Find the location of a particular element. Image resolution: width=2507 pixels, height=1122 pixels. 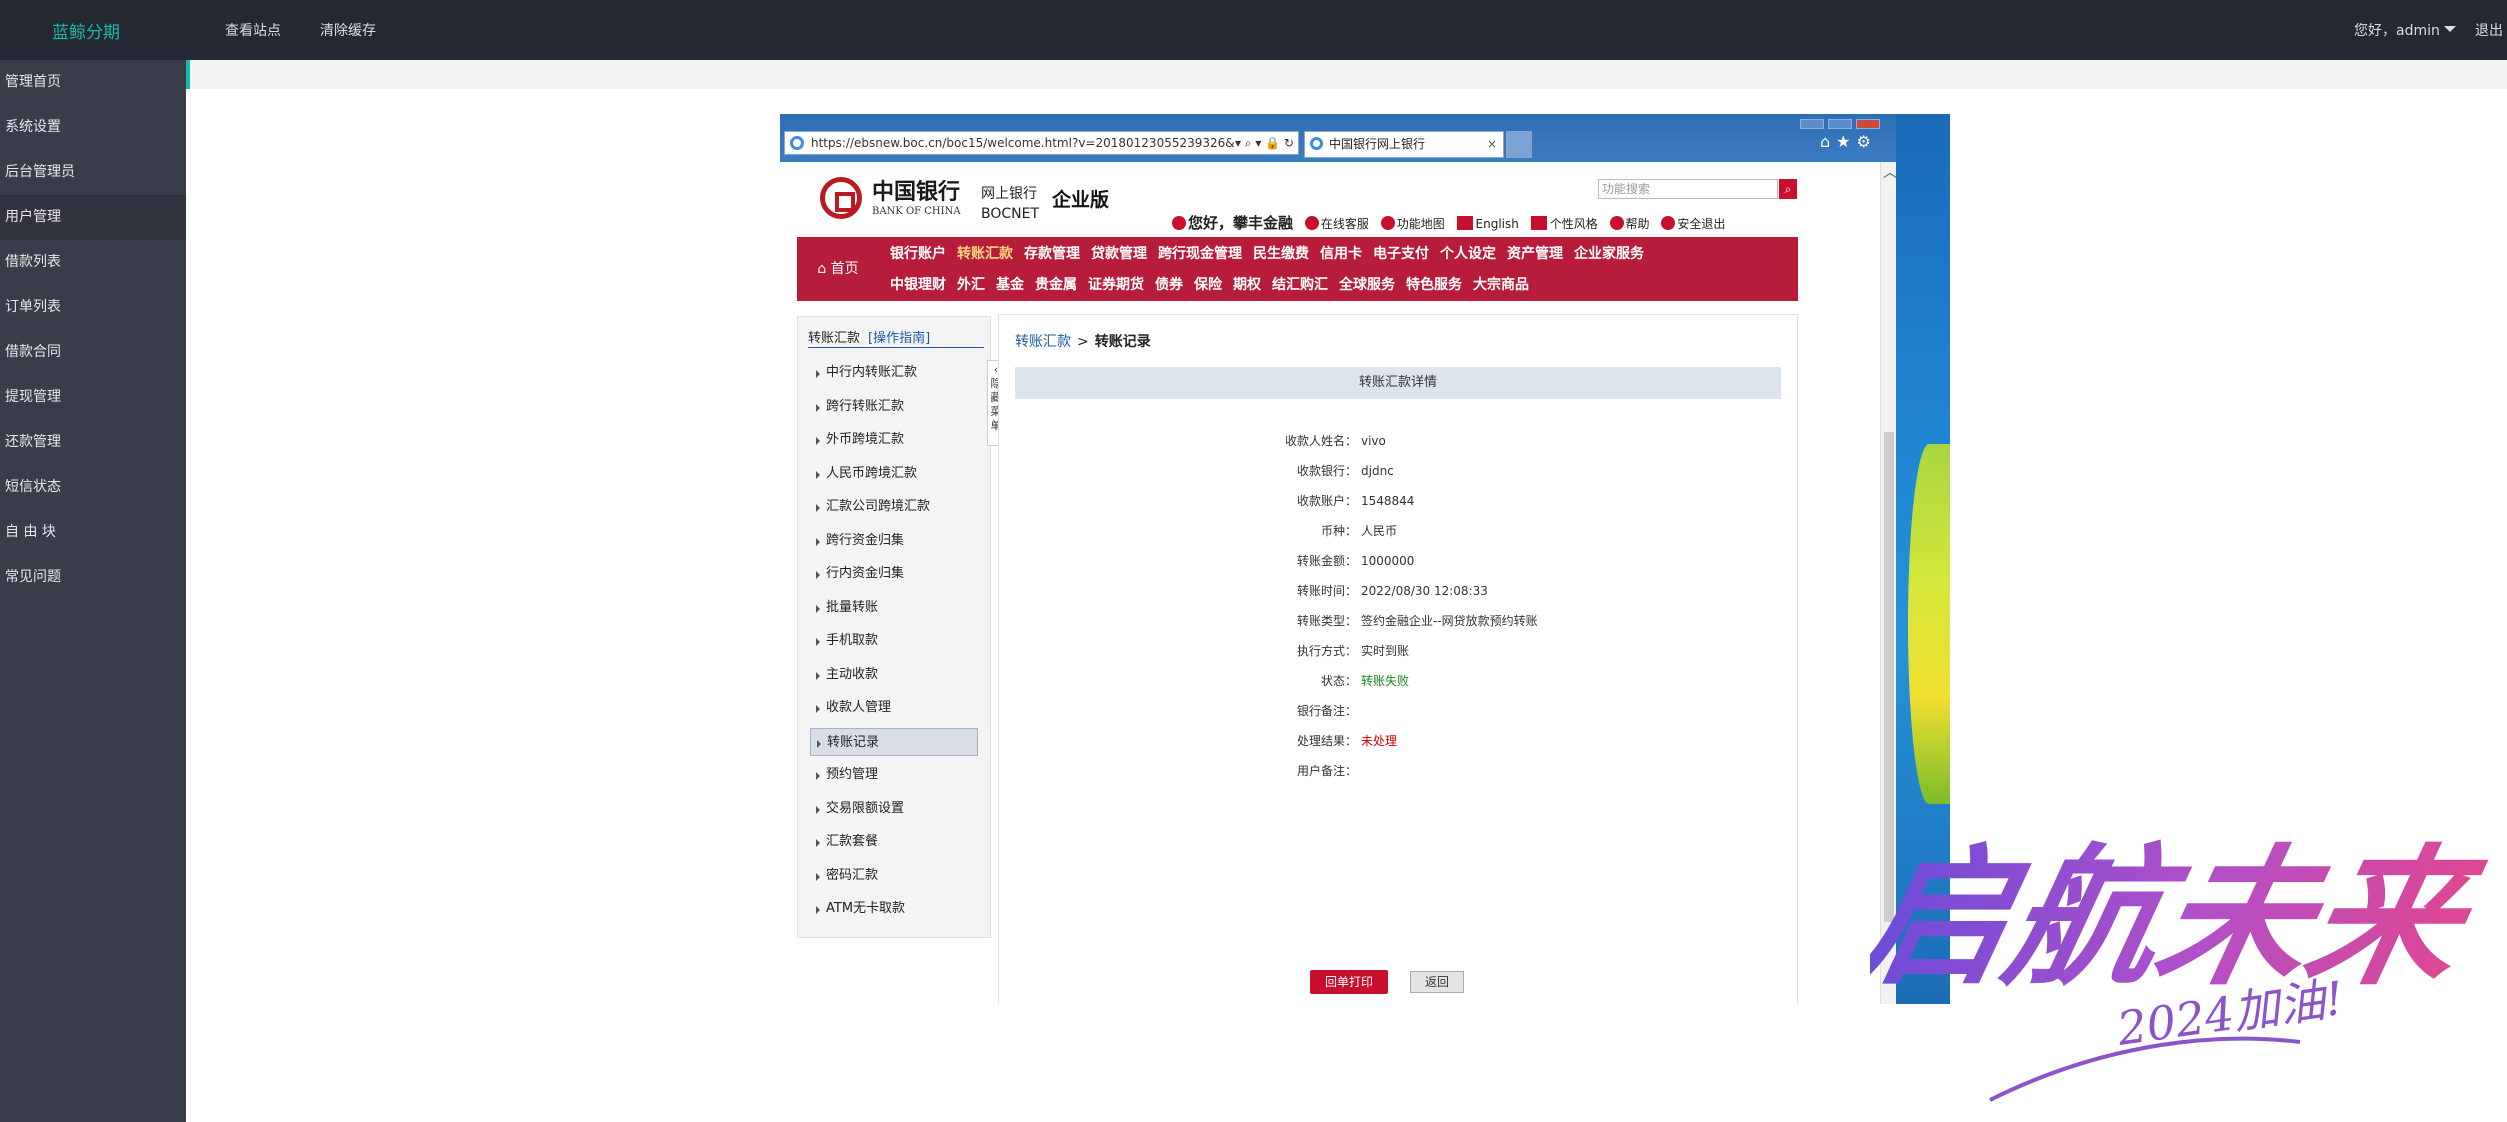

menu-item: 汇款套餐 is located at coordinates (894, 842).